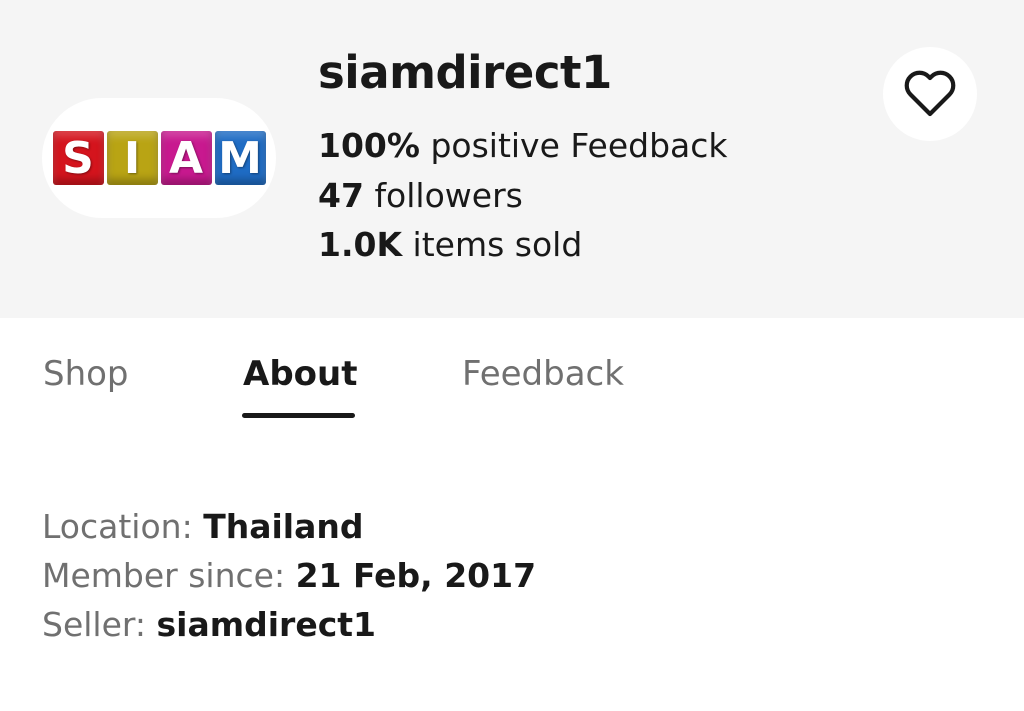 Image resolution: width=1024 pixels, height=711 pixels. I want to click on member-since-row: Member since: 21 Feb, 2017, so click(289, 575).